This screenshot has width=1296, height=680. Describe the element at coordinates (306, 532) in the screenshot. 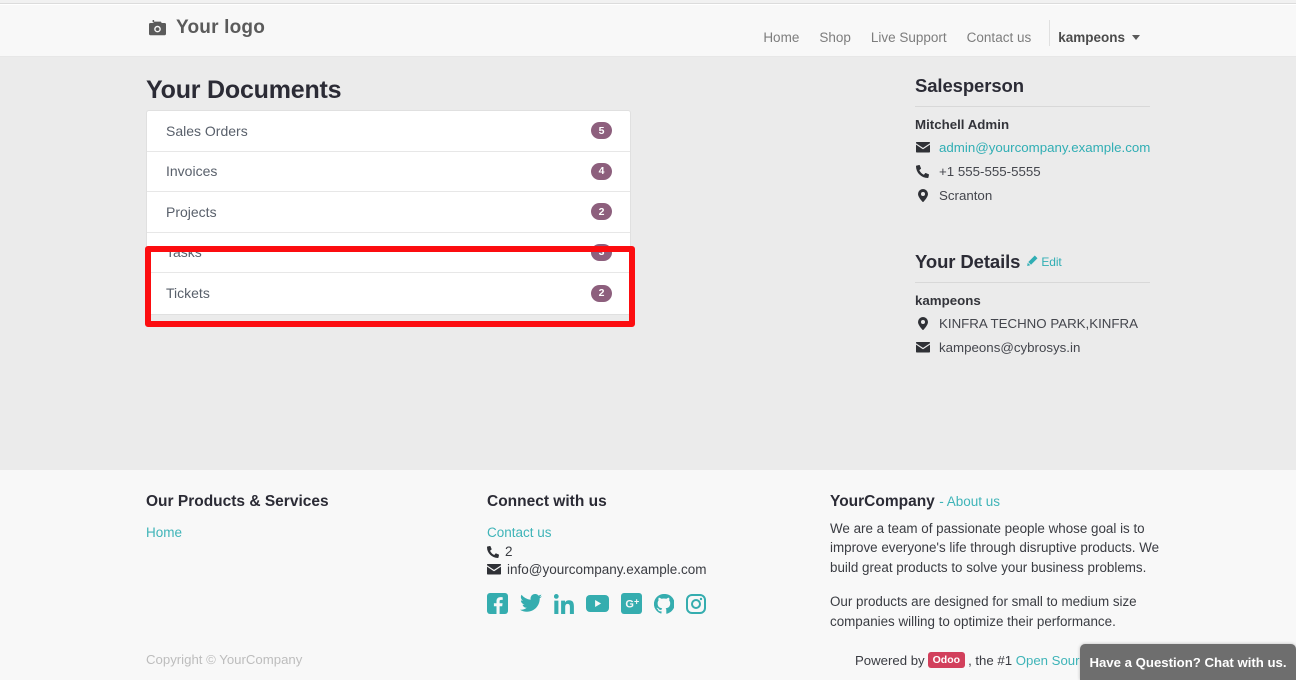

I see `footer-link-home: Home` at that location.